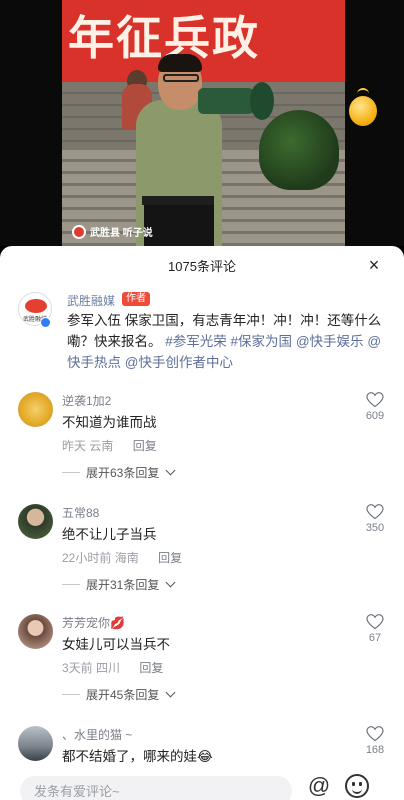  Describe the element at coordinates (109, 422) in the screenshot. I see `comment-text: 不知道为谁而战` at that location.